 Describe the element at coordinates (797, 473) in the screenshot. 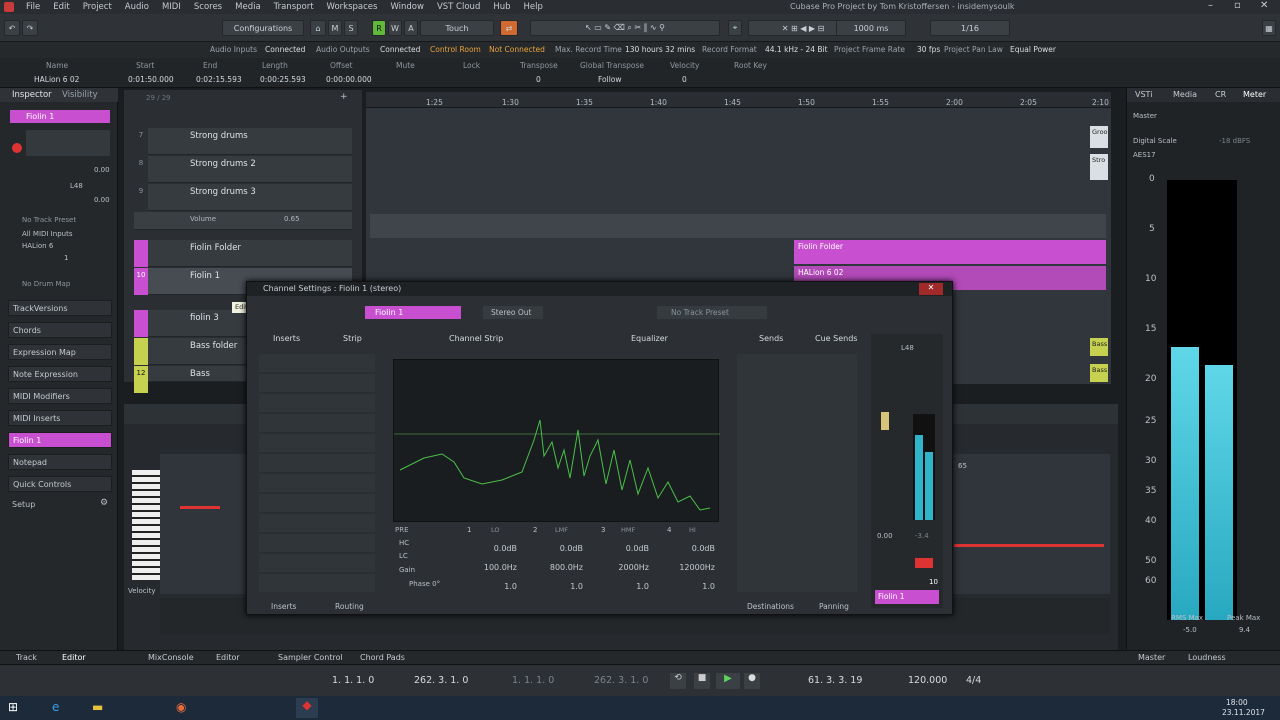

I see `send-slots` at that location.